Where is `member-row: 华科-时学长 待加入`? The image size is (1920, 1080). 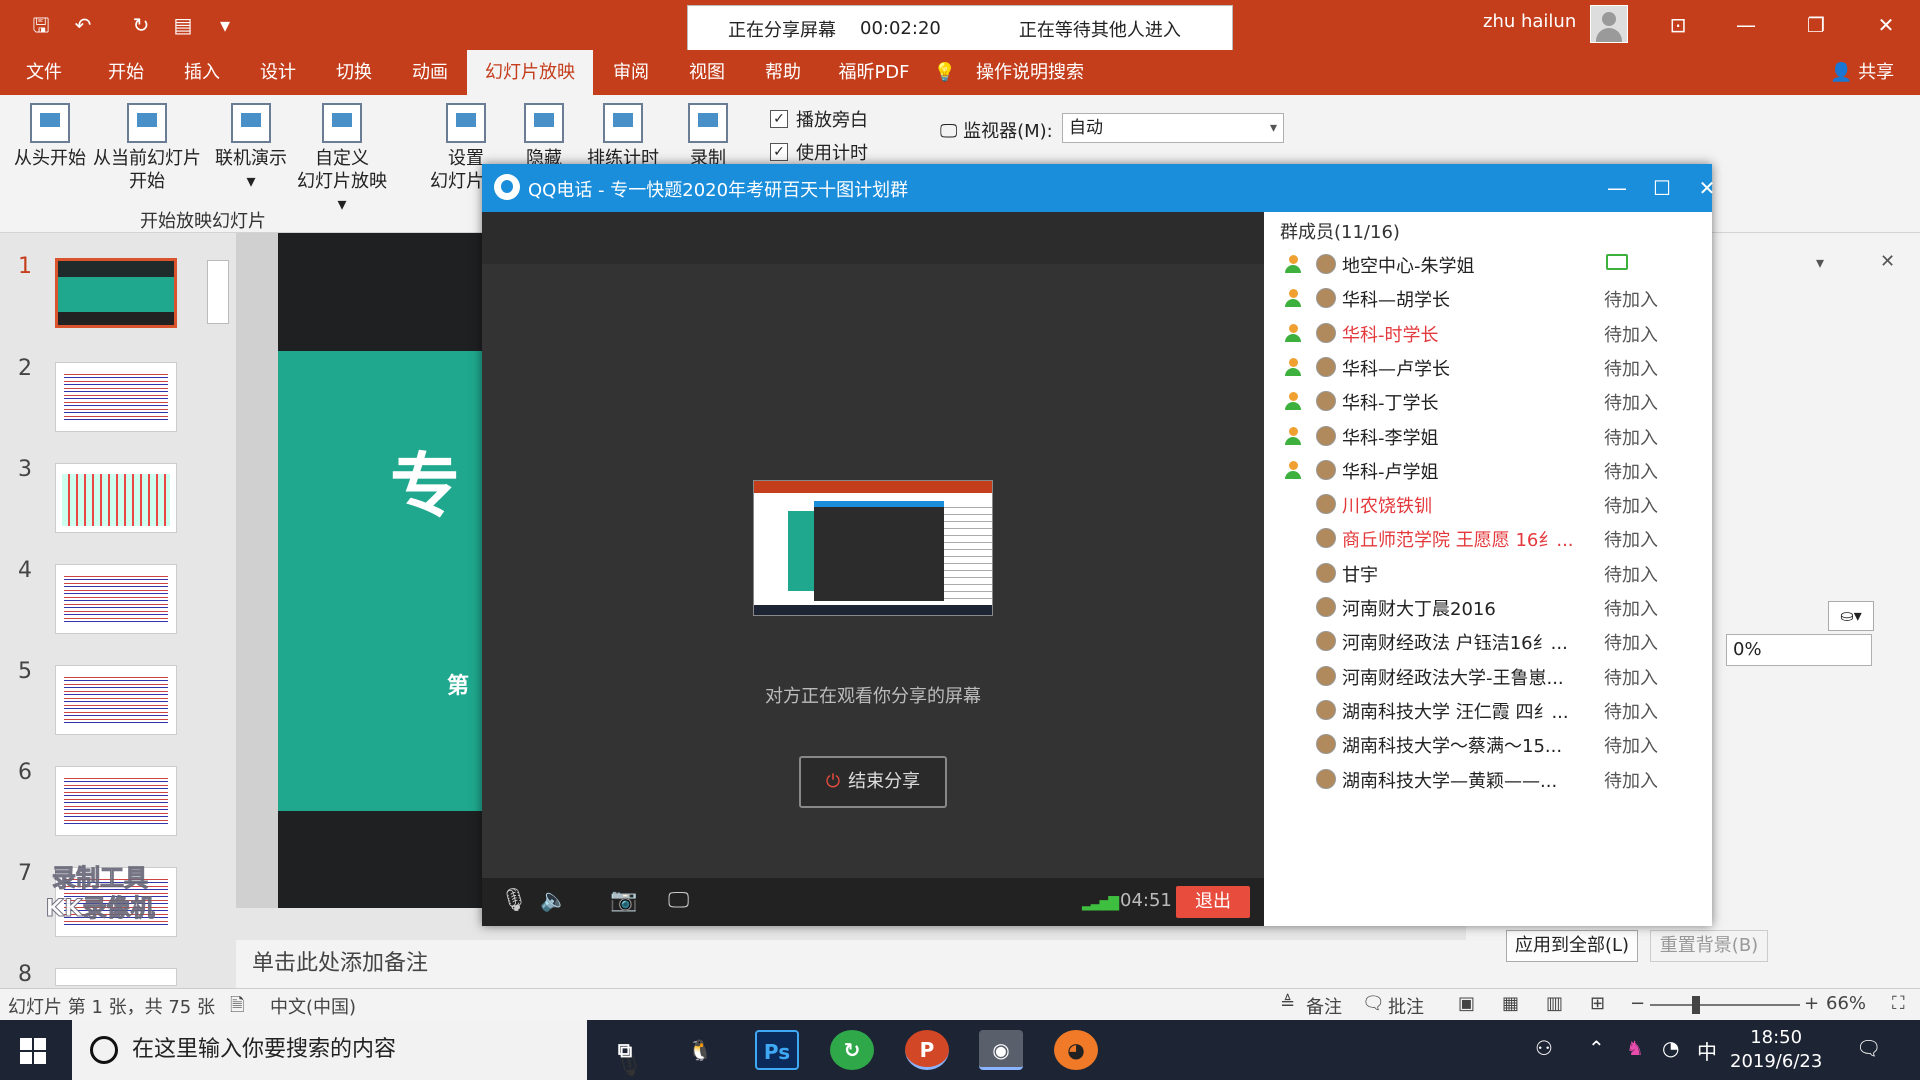 member-row: 华科-时学长 待加入 is located at coordinates (1488, 334).